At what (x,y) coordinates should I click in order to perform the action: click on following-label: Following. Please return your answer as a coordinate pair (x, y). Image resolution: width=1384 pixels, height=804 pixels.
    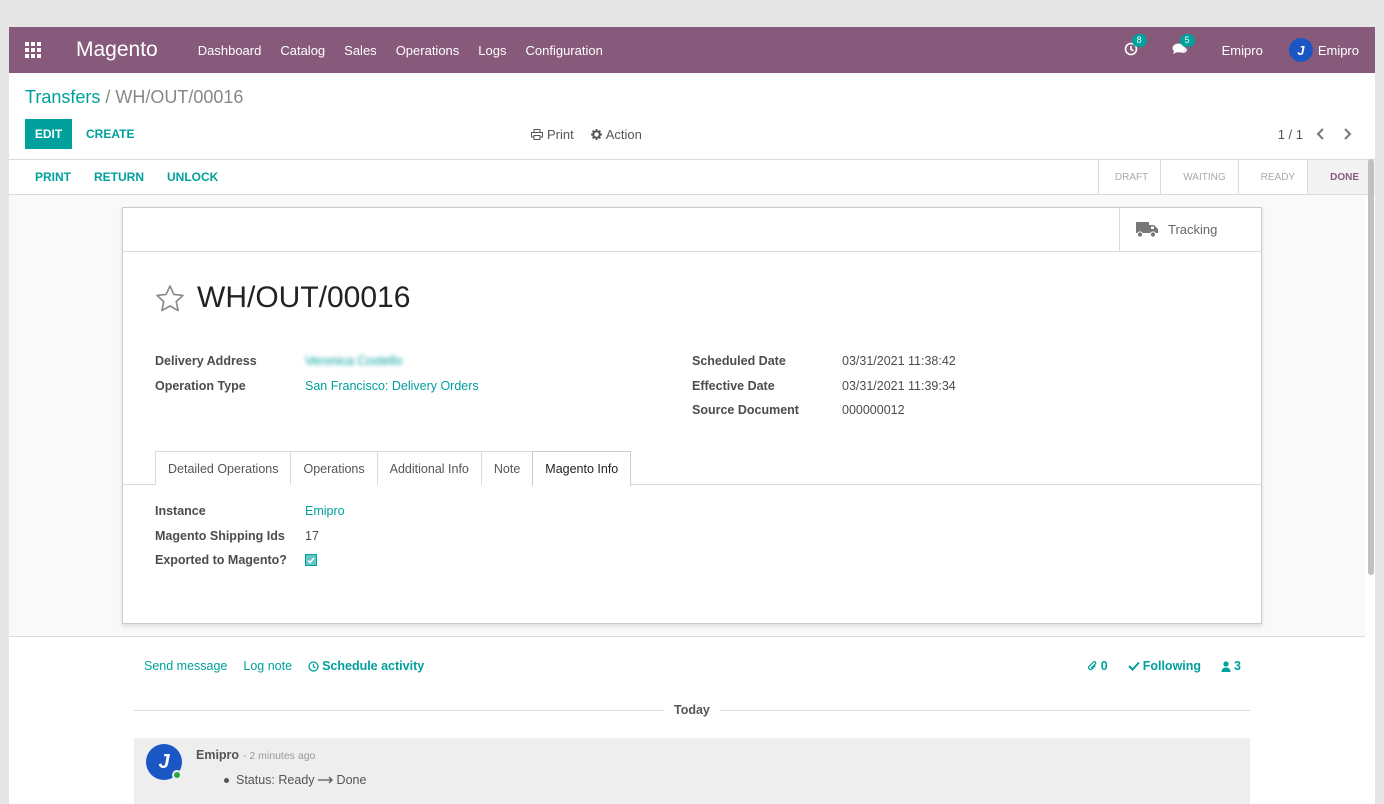
    Looking at the image, I should click on (1172, 666).